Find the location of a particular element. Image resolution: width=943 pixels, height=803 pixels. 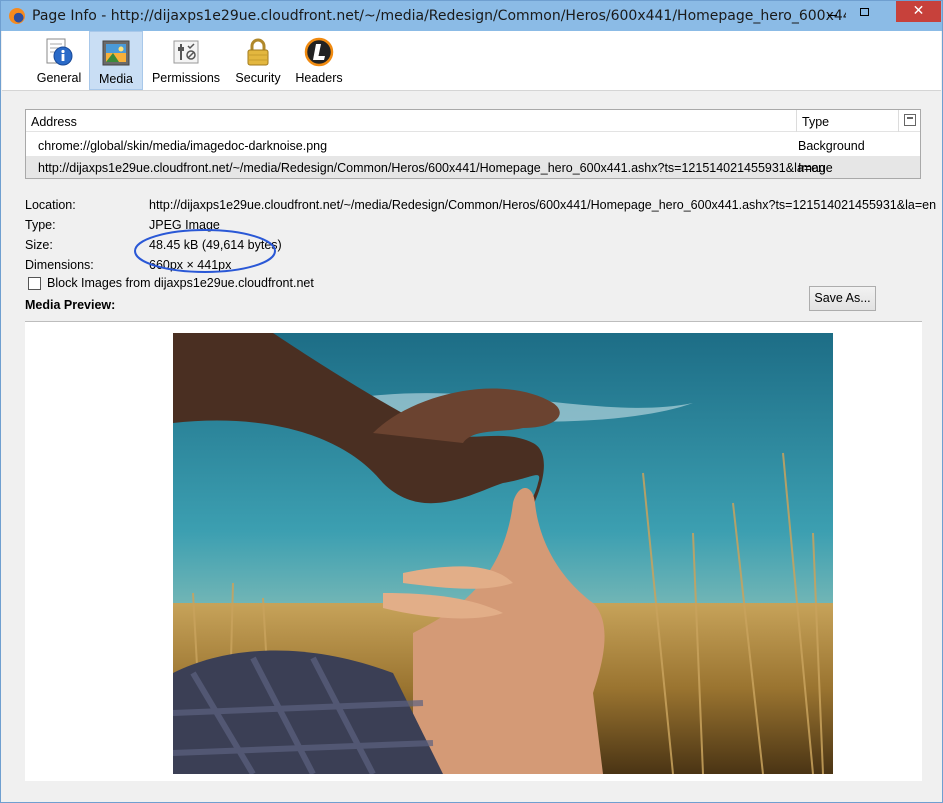

block-images-checkbox is located at coordinates (34, 283).